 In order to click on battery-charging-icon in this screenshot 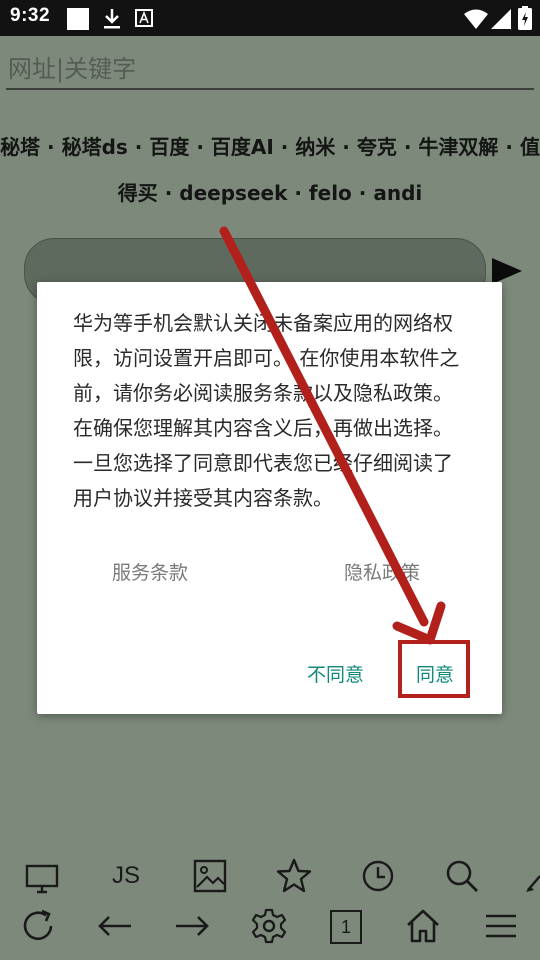, I will do `click(525, 20)`.